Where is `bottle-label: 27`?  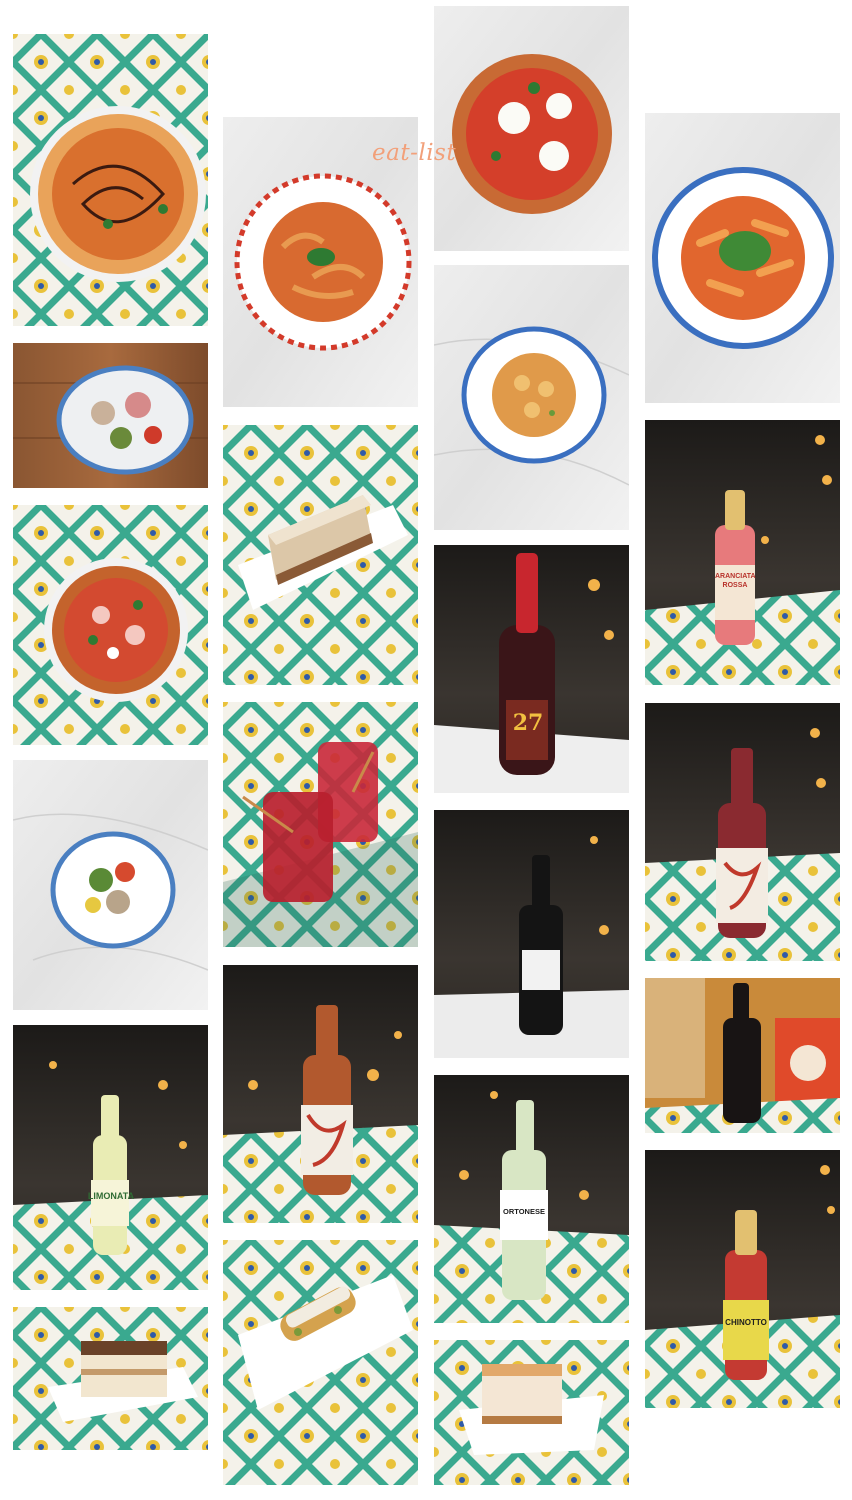 bottle-label: 27 is located at coordinates (528, 723).